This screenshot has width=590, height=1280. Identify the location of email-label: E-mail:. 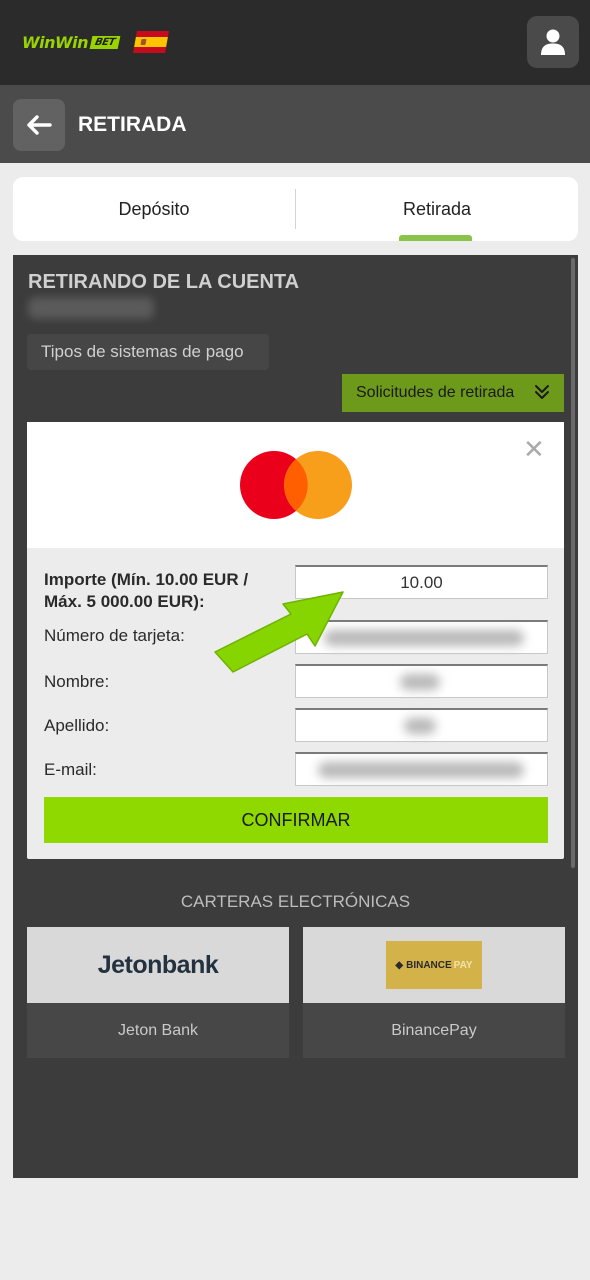
(70, 769).